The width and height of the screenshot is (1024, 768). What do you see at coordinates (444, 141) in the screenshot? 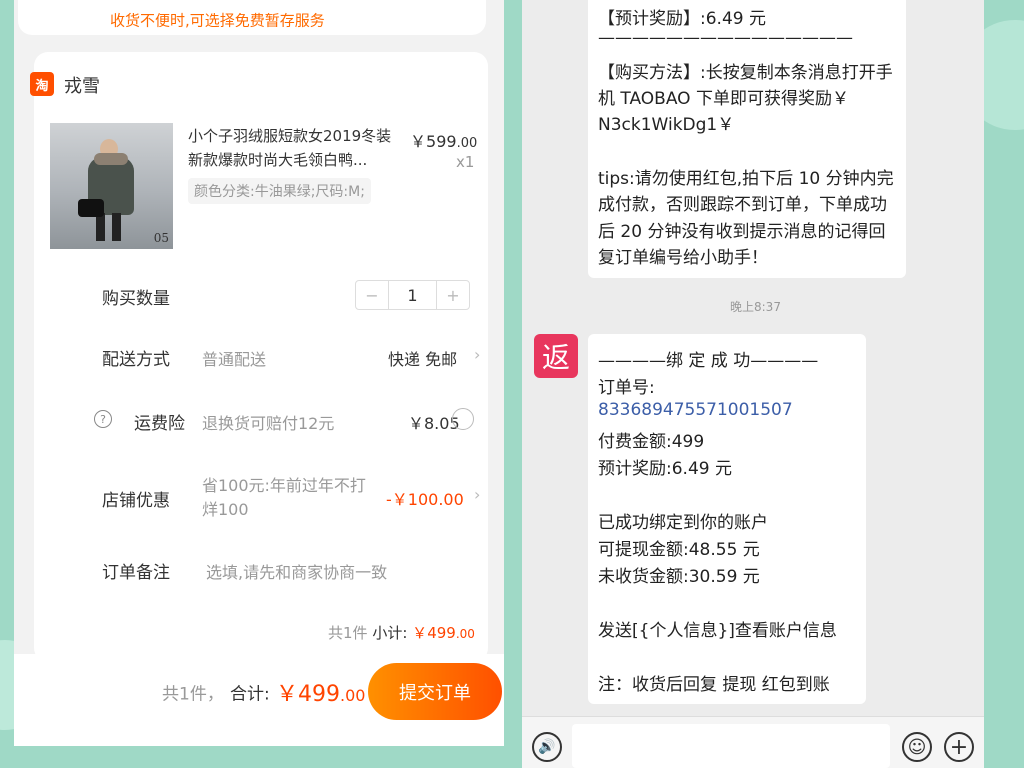
I see `product-price: ￥599.00` at bounding box center [444, 141].